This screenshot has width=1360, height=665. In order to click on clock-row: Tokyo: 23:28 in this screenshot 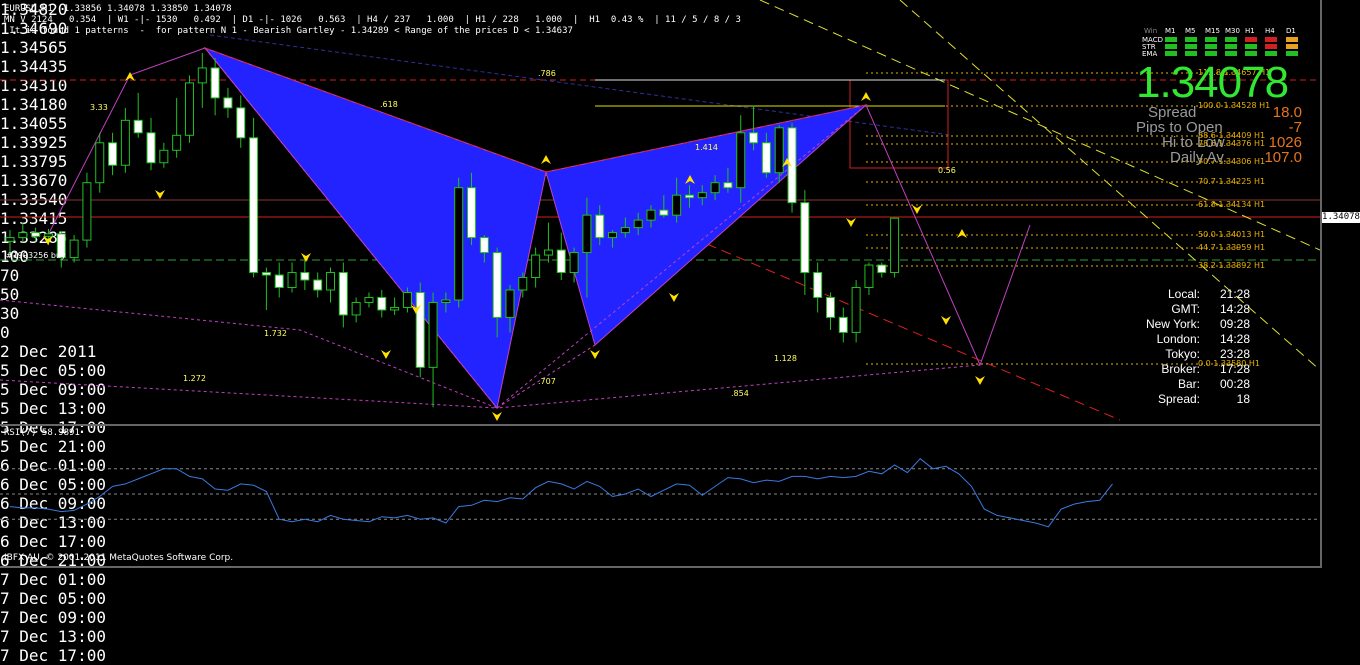, I will do `click(1186, 354)`.